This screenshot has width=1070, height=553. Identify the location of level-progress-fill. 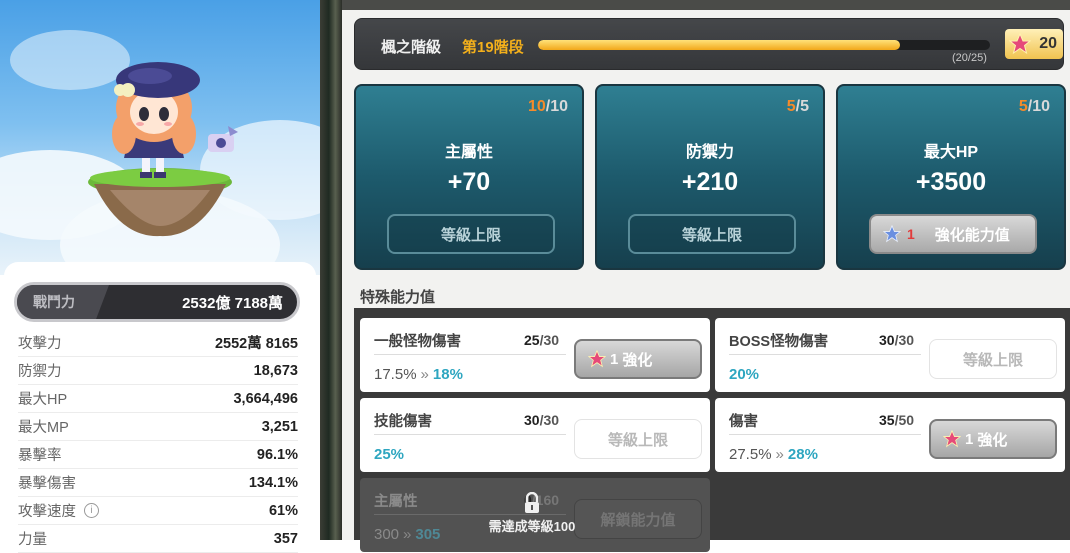
(719, 45).